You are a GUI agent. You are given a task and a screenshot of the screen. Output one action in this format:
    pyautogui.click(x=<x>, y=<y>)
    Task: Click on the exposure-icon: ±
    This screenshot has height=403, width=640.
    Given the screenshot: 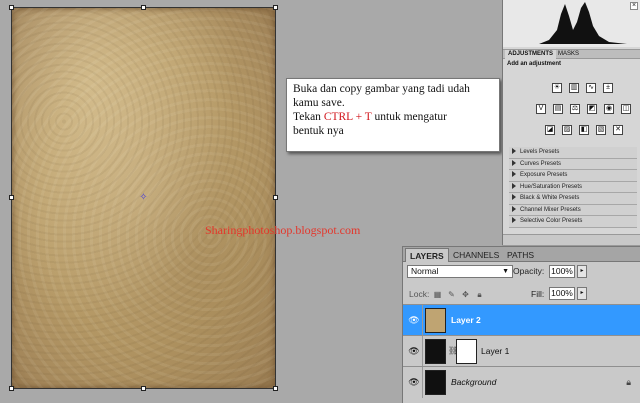 What is the action you would take?
    pyautogui.click(x=608, y=88)
    